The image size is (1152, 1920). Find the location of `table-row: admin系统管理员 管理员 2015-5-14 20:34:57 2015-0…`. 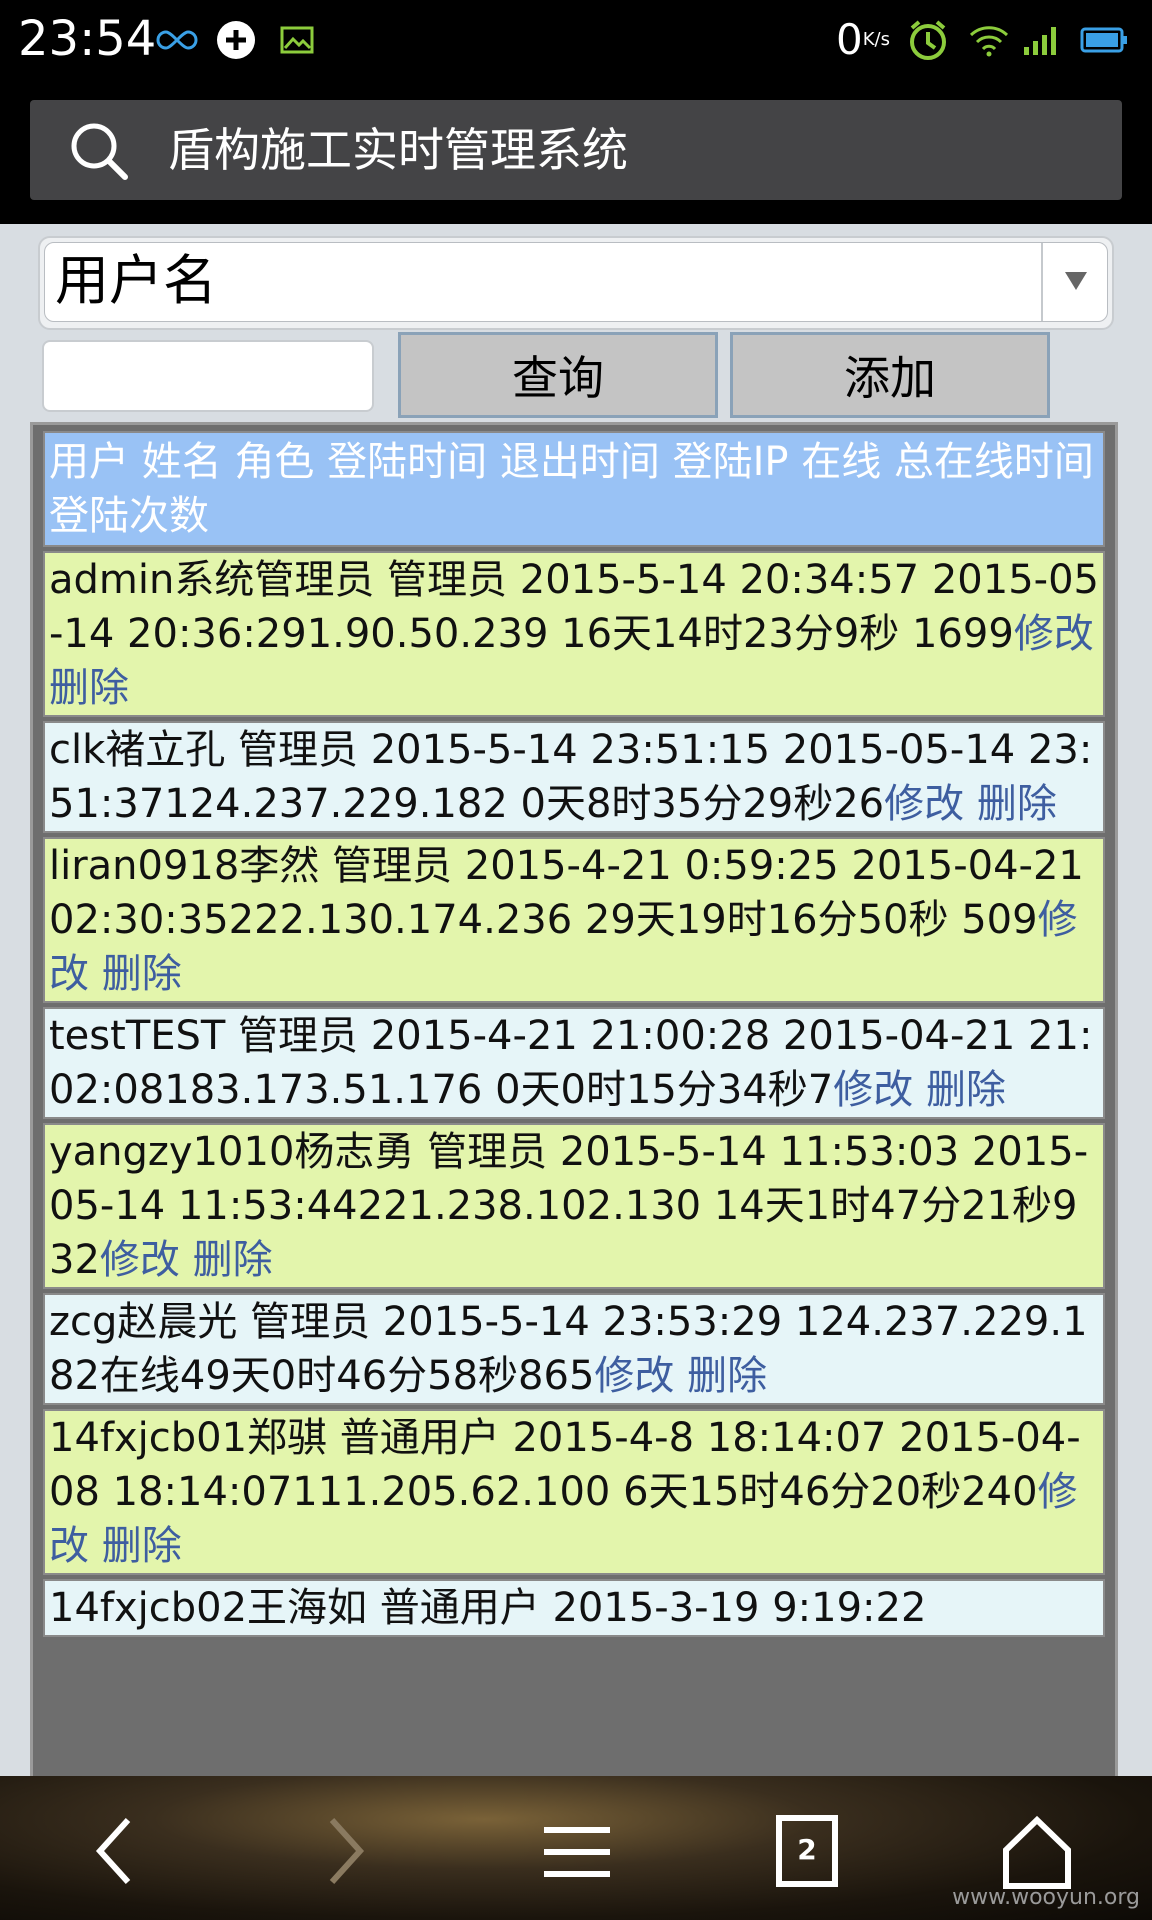

table-row: admin系统管理员 管理员 2015-5-14 20:34:57 2015-0… is located at coordinates (574, 634).